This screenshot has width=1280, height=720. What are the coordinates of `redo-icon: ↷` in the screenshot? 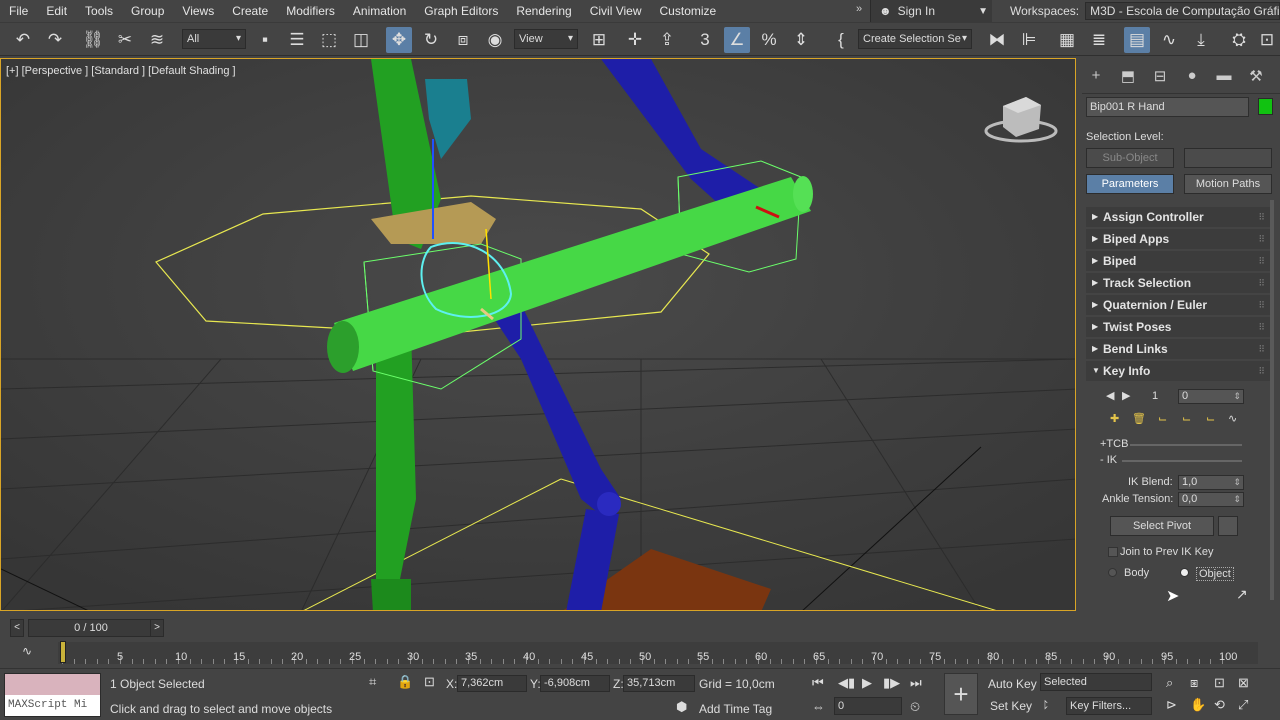 It's located at (55, 40).